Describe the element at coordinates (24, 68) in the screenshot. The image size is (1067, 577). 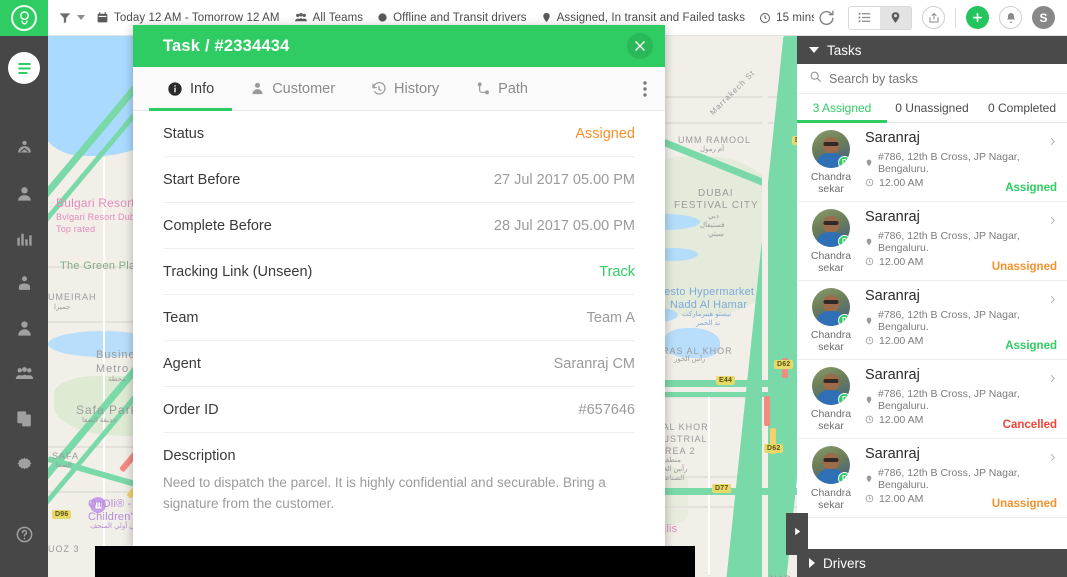
I see `sidebar-logo-icon` at that location.